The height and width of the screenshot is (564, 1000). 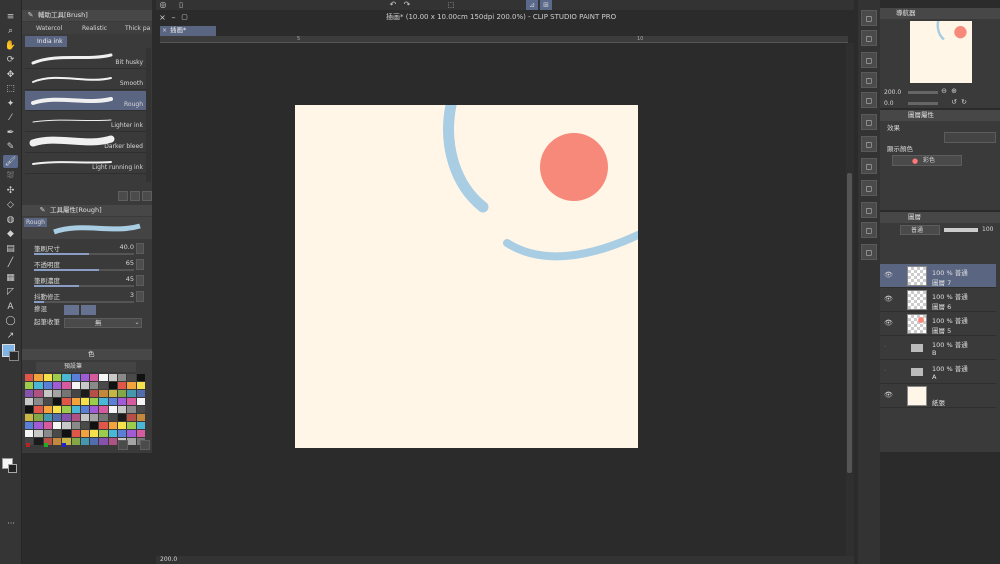 I want to click on property-row: 不透明度 65, so click(x=89, y=265).